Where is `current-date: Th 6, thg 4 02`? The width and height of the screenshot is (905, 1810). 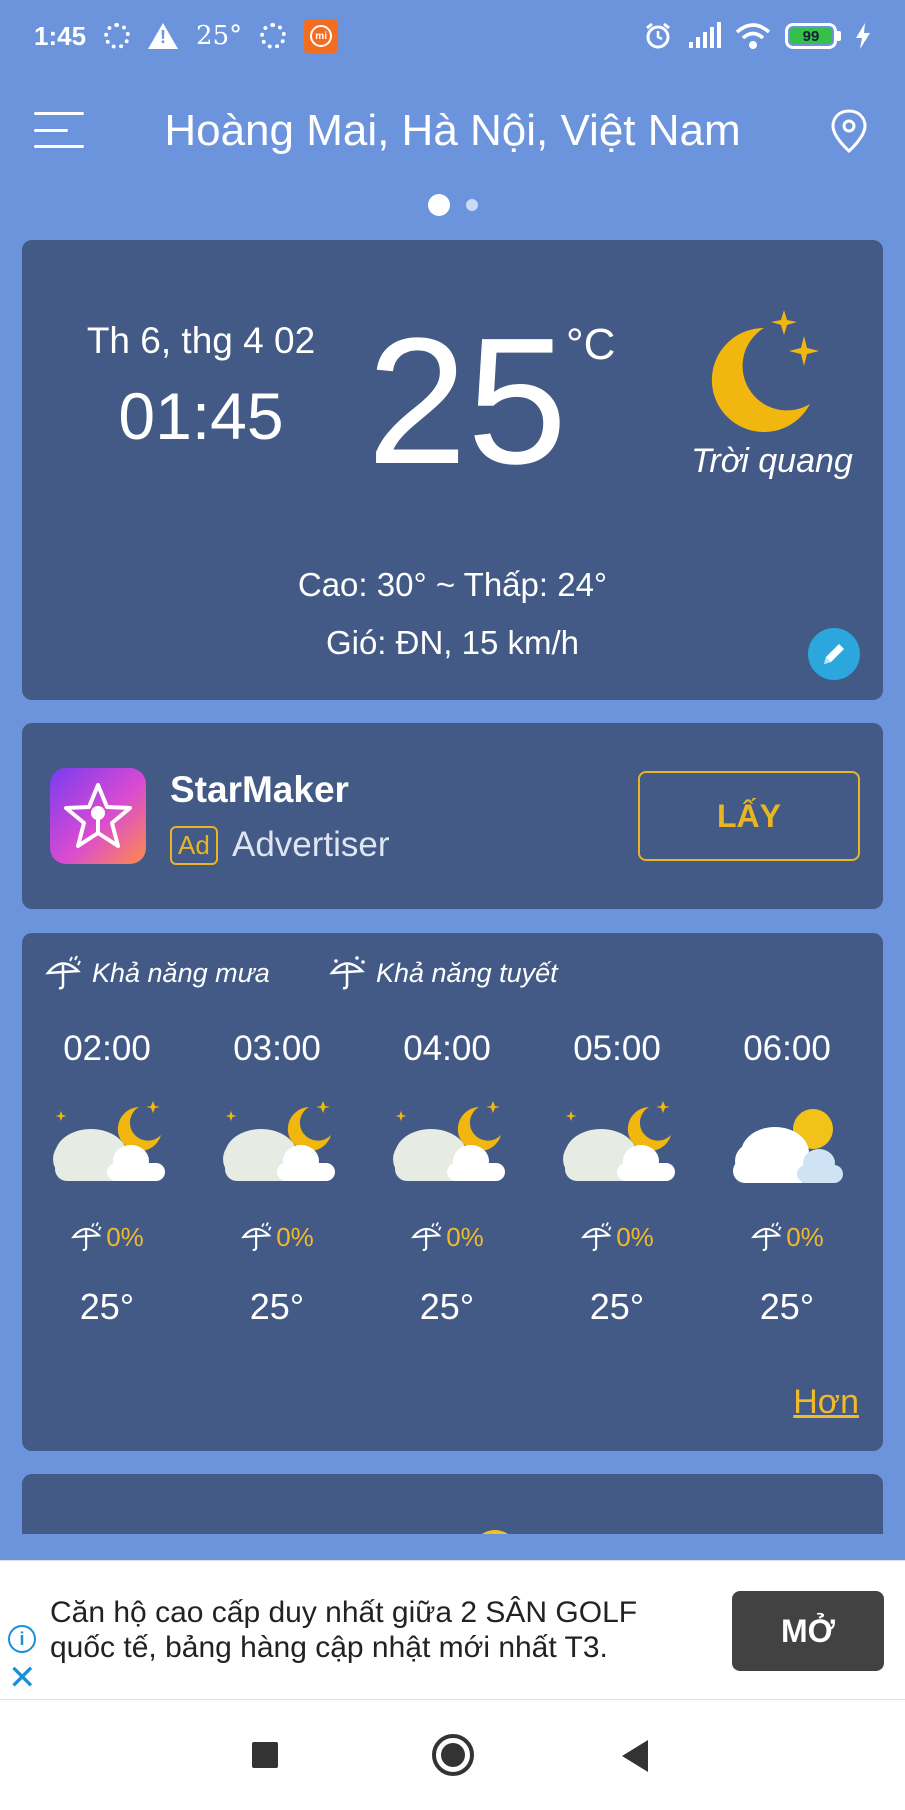
current-date: Th 6, thg 4 02 is located at coordinates (201, 340).